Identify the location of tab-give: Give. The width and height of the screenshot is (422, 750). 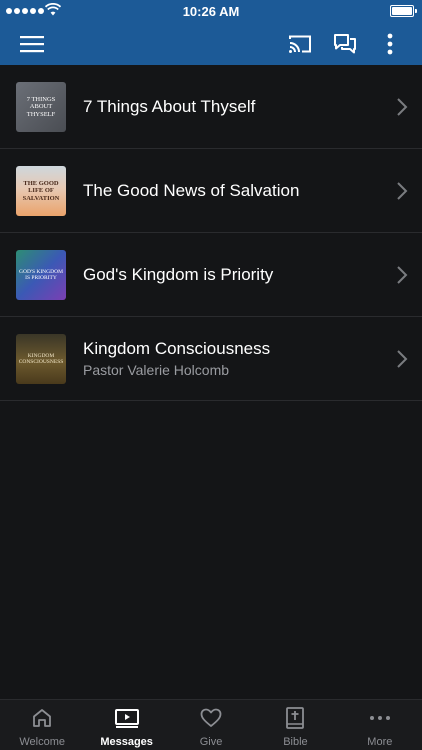
(211, 725).